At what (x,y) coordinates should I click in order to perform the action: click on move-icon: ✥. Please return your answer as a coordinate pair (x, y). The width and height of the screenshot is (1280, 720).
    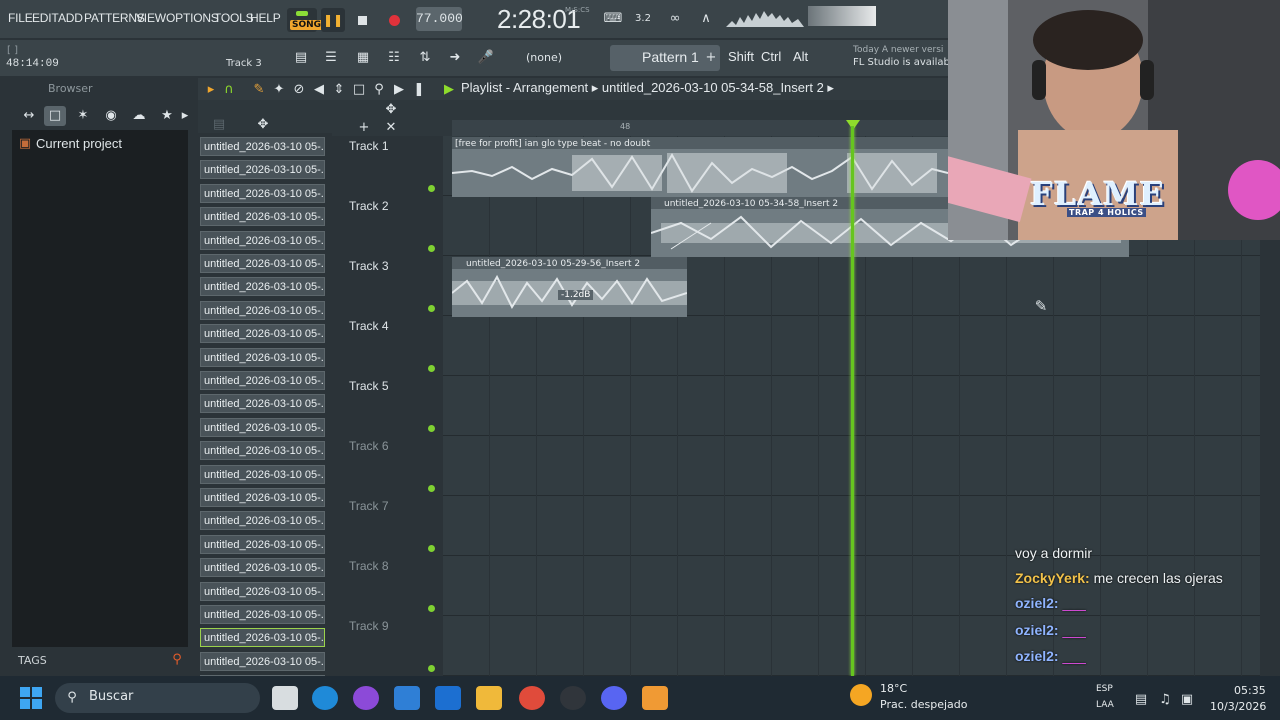
    Looking at the image, I should click on (263, 125).